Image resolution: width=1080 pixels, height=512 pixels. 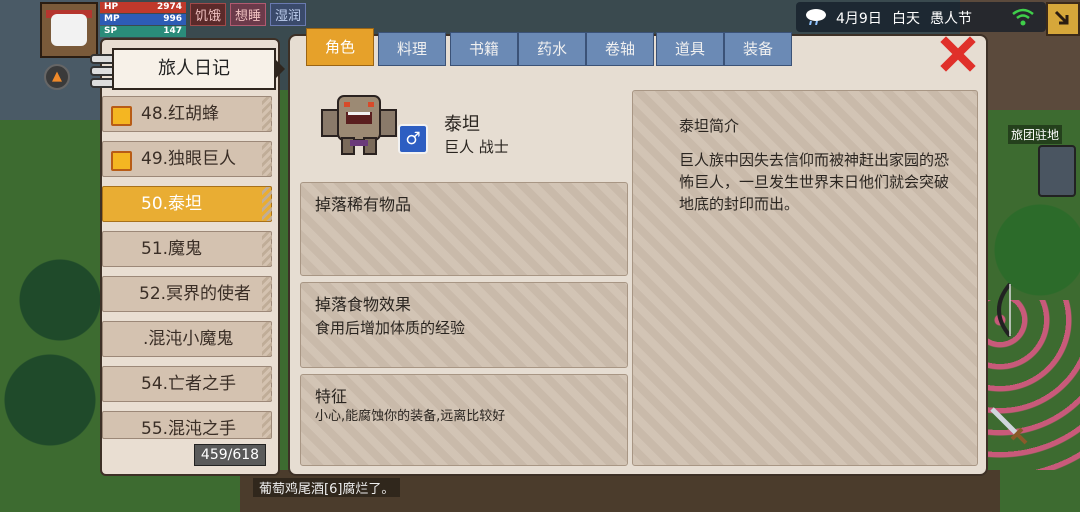 I want to click on diary-entry-49: 49.独眼巨人, so click(x=187, y=159).